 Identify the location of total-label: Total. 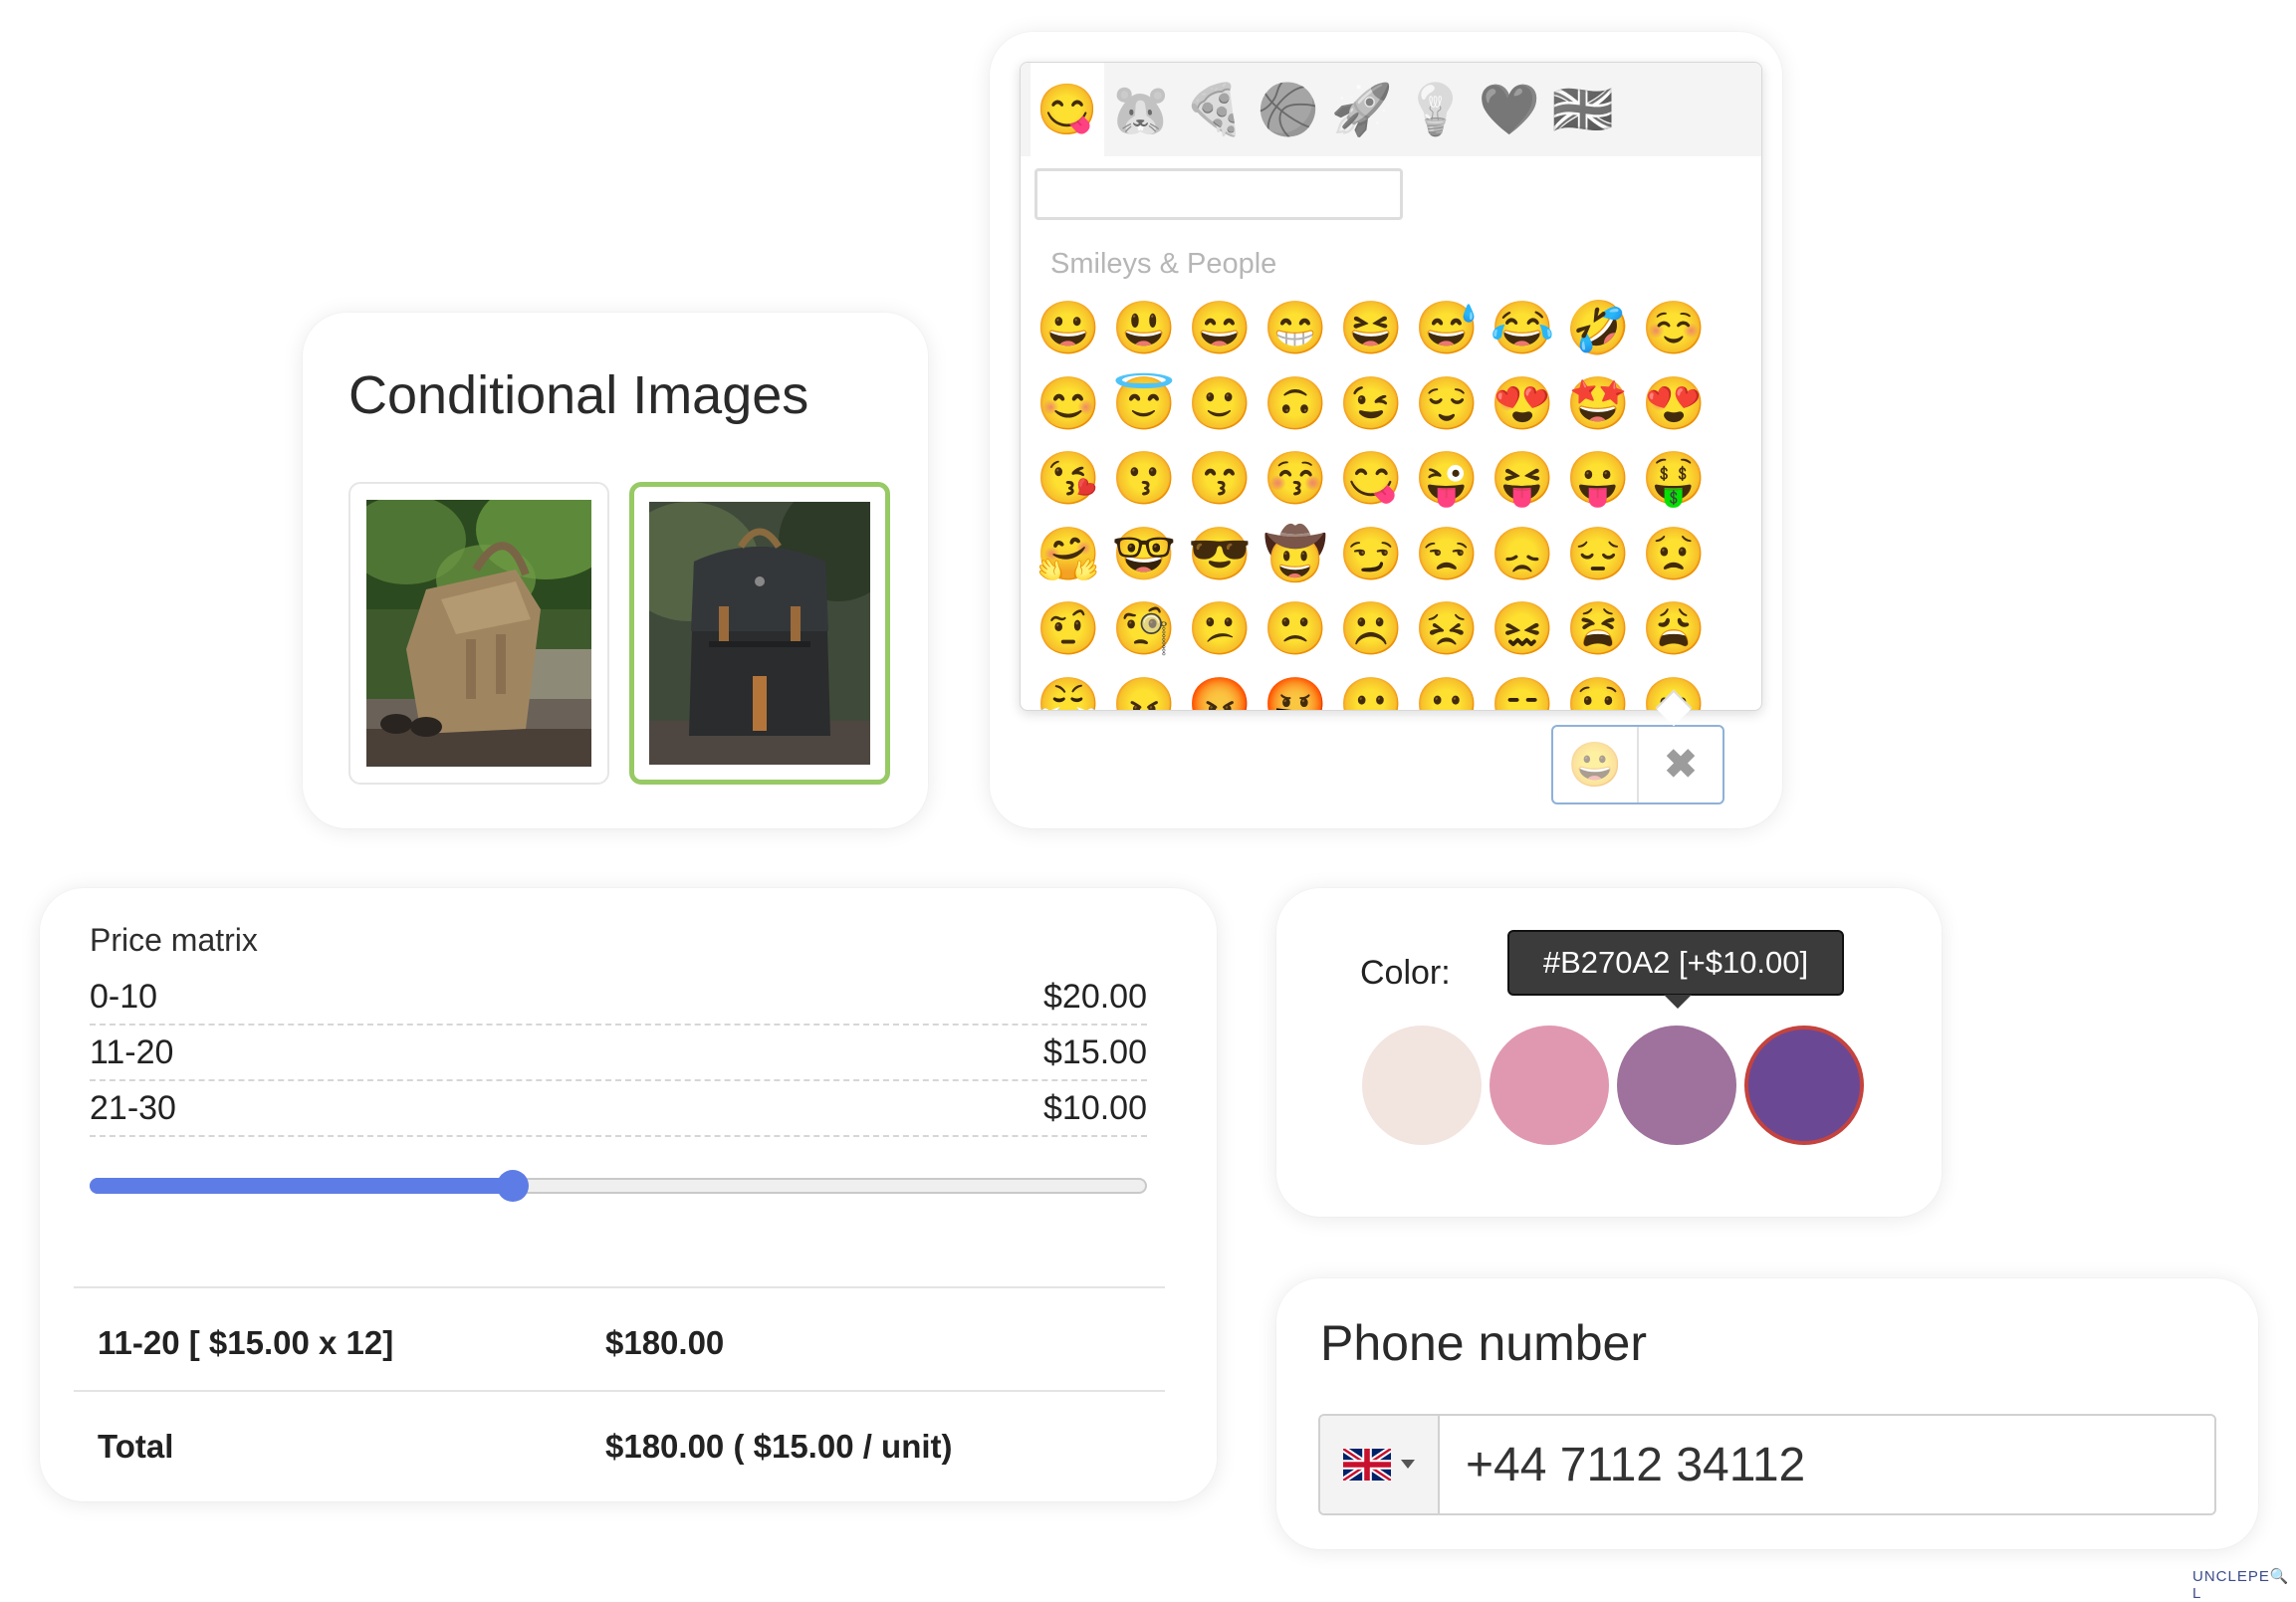
(136, 1446).